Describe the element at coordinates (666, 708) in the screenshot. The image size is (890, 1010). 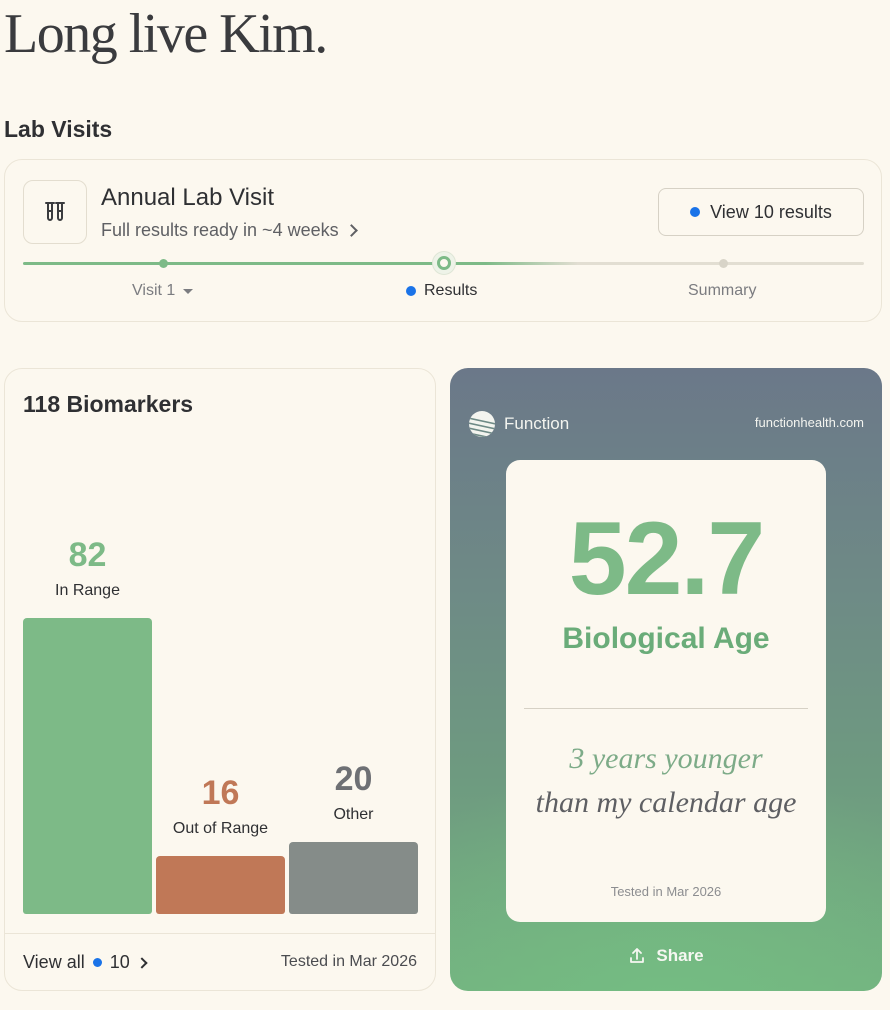
I see `divider` at that location.